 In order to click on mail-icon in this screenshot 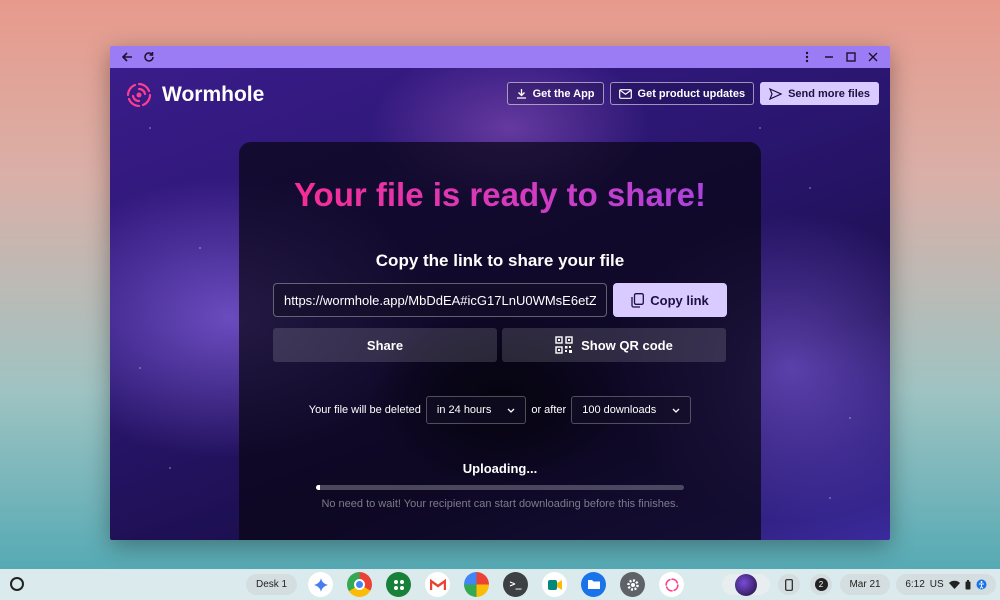, I will do `click(625, 93)`.